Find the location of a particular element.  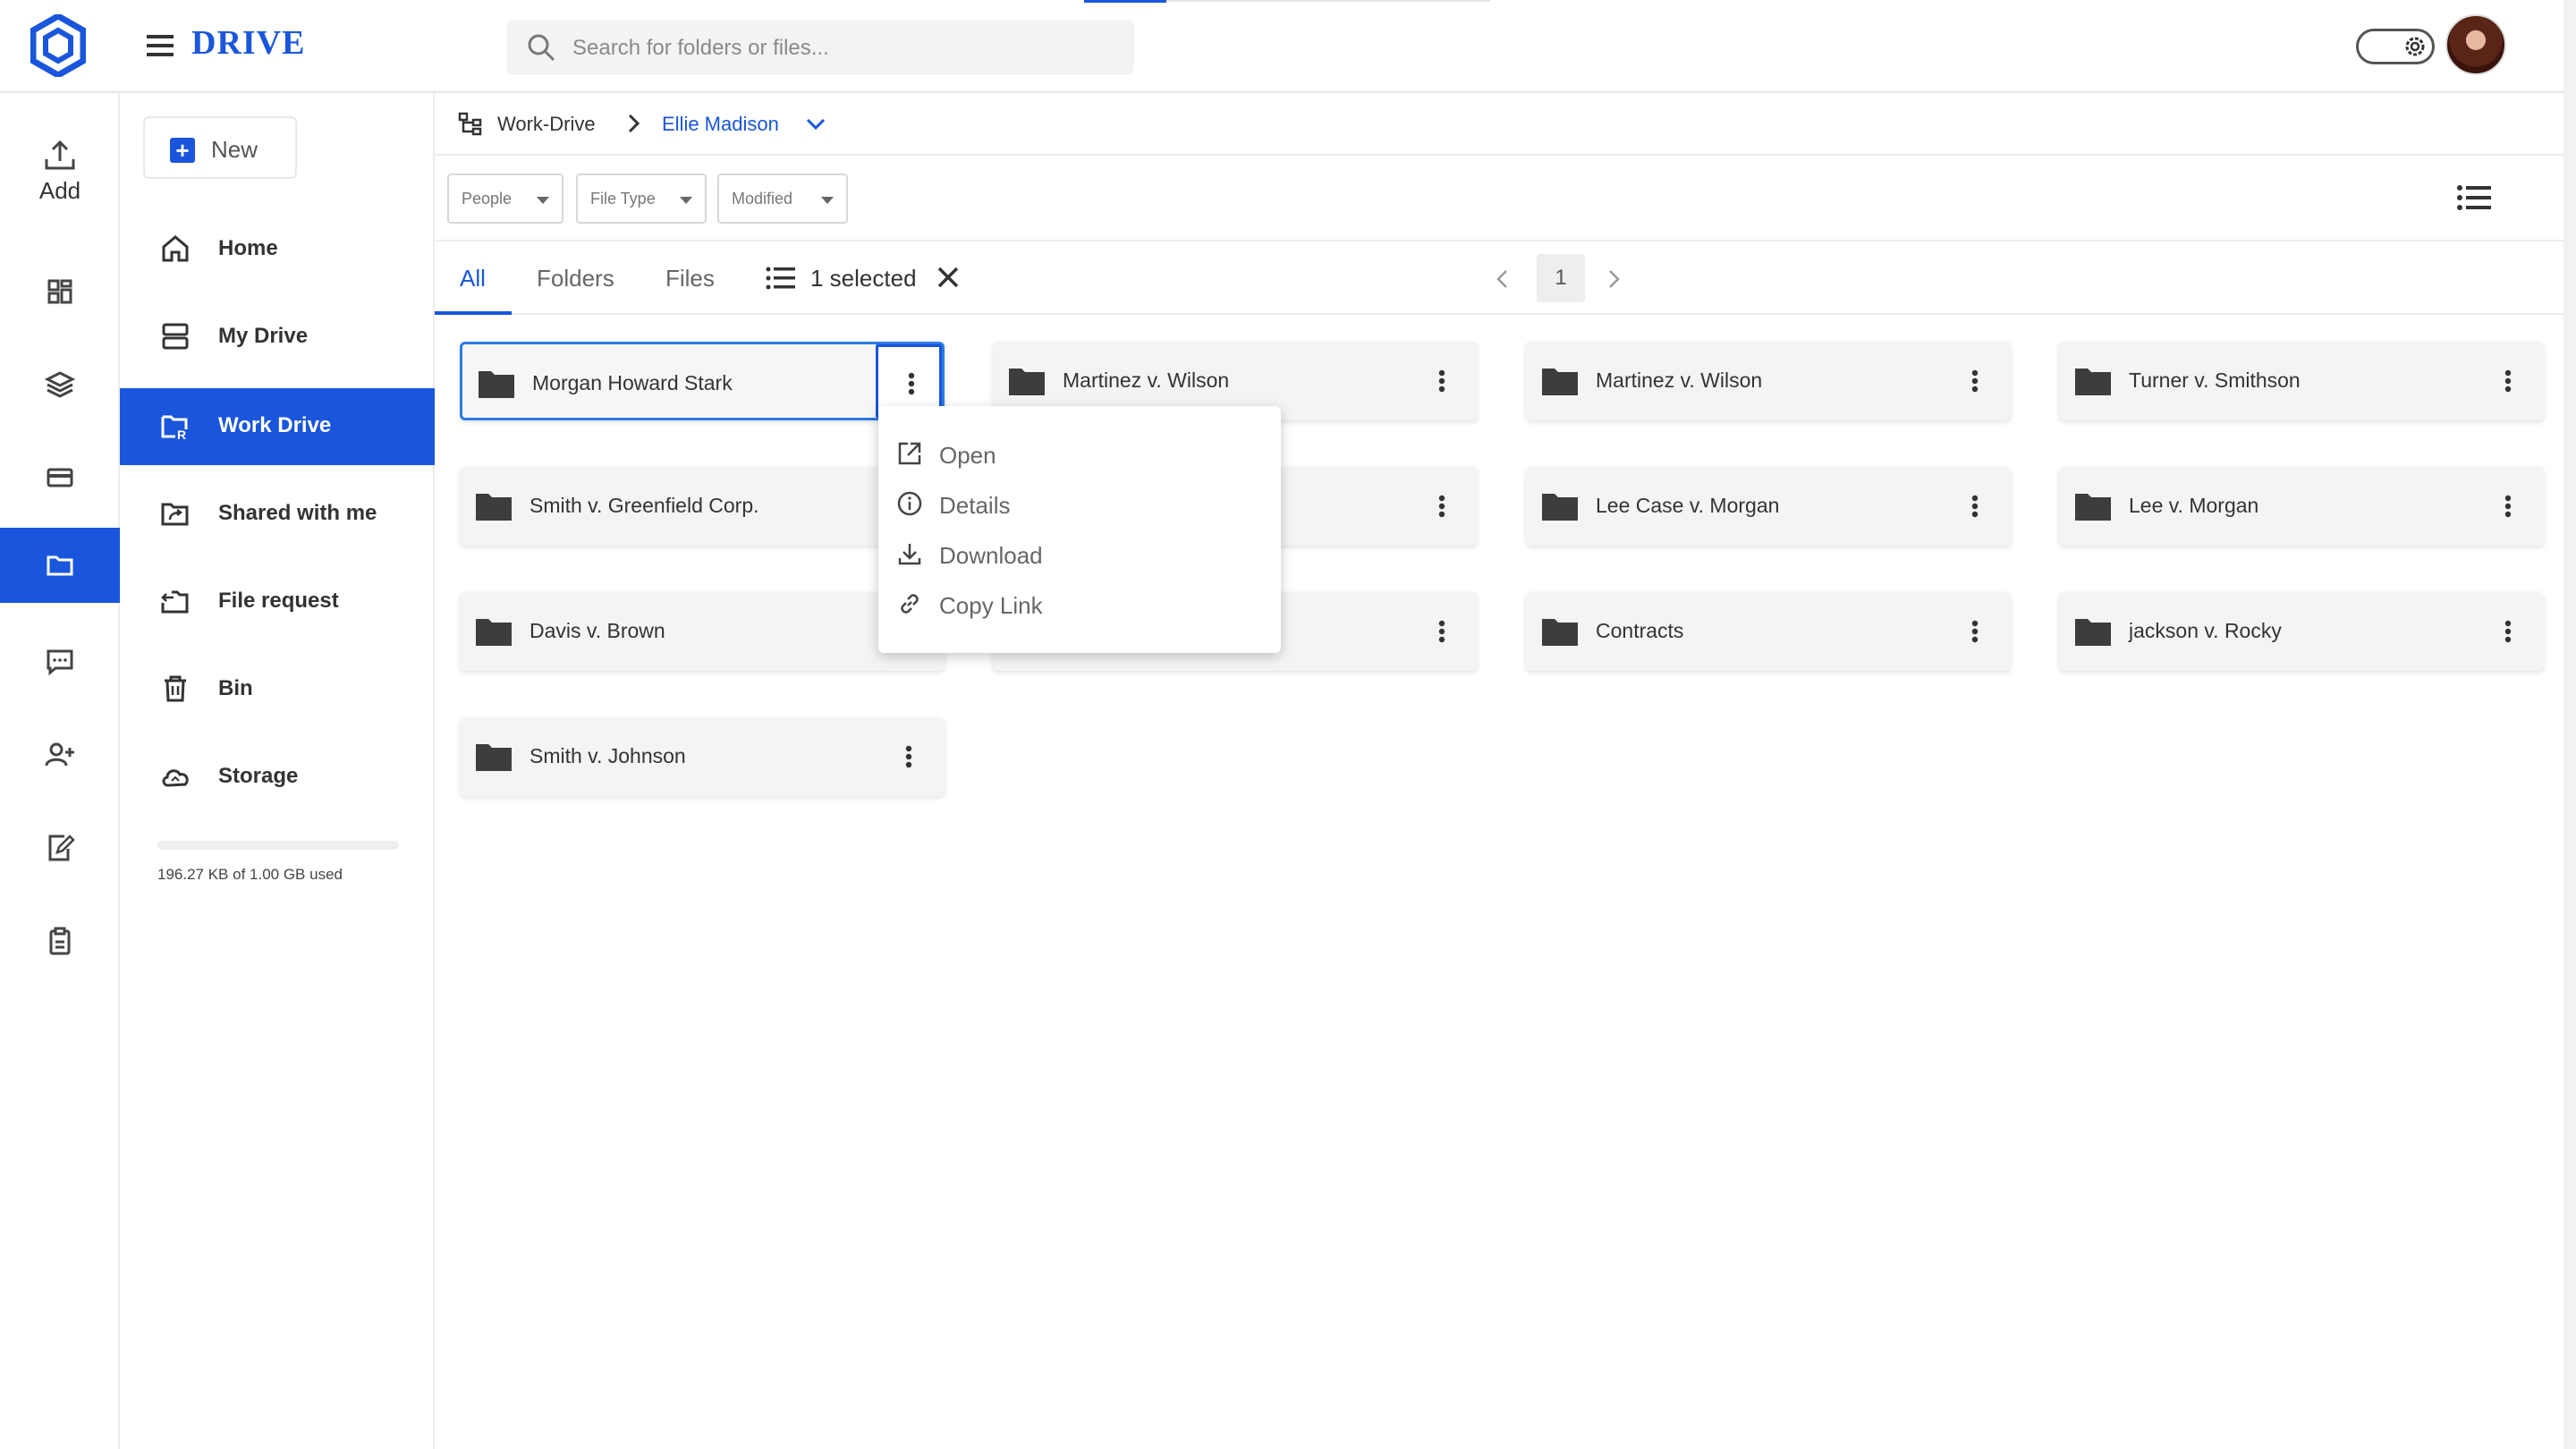

sidebar-item-file-request: File request is located at coordinates (277, 602).